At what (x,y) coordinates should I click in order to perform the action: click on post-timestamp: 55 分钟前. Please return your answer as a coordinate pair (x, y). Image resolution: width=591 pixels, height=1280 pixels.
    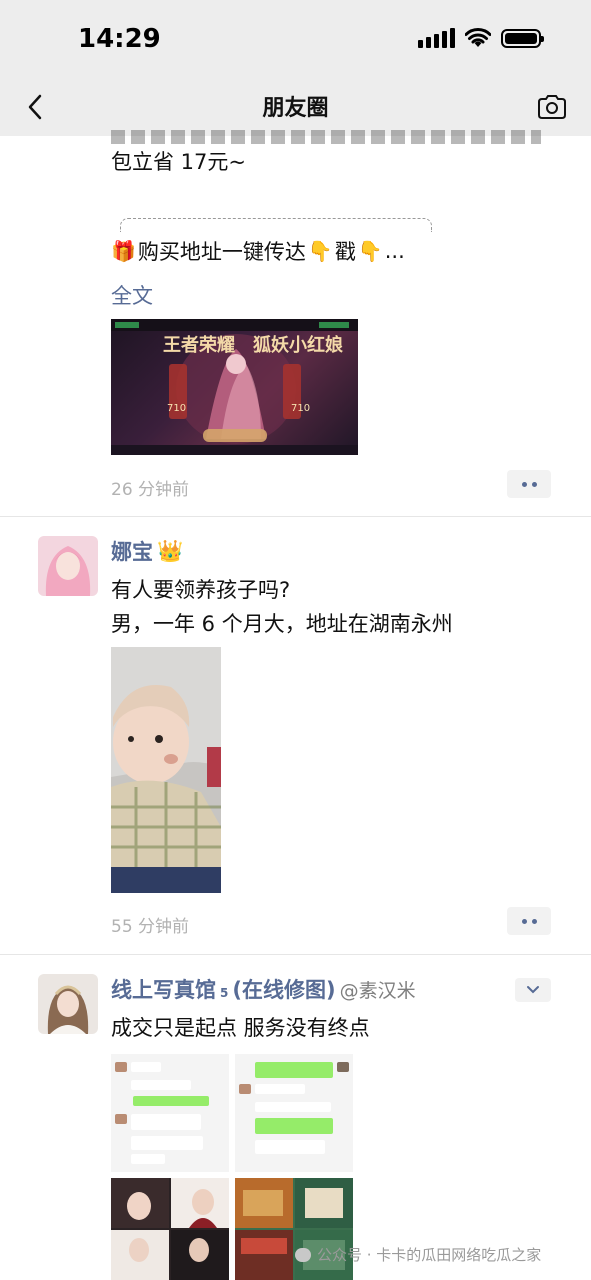
    Looking at the image, I should click on (150, 927).